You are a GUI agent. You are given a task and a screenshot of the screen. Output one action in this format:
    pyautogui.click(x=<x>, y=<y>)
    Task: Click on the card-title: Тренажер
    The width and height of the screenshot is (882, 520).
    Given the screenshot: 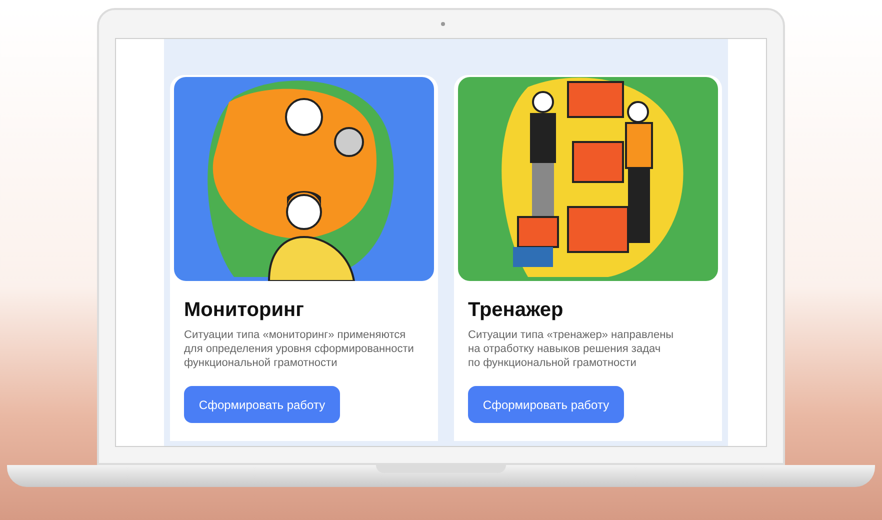 What is the action you would take?
    pyautogui.click(x=516, y=310)
    